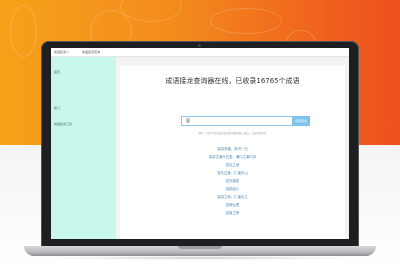  Describe the element at coordinates (232, 196) in the screenshot. I see `result-item: 容容之地，仁者乐之` at that location.